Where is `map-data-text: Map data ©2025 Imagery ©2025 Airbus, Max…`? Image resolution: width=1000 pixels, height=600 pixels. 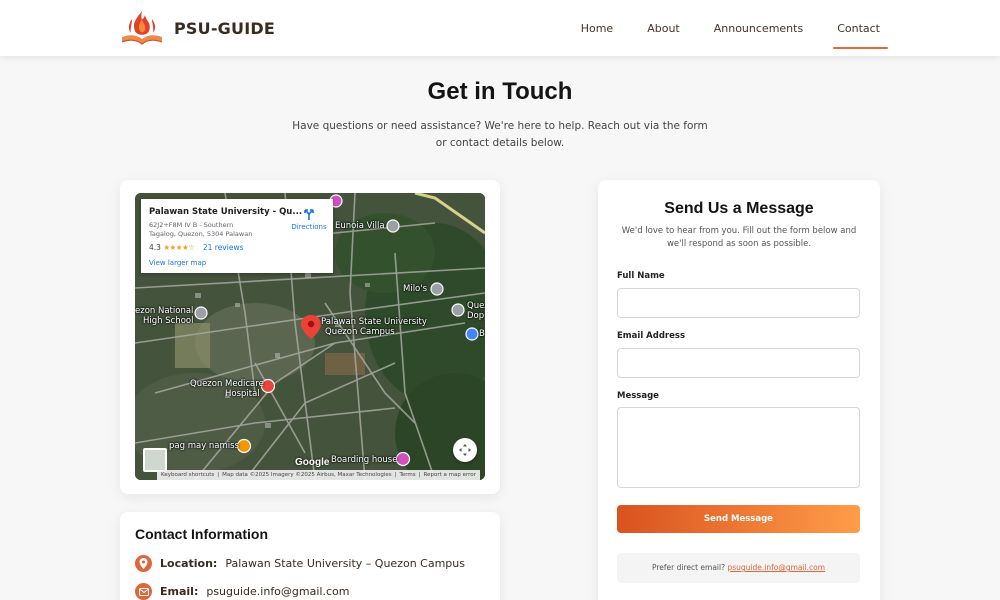 map-data-text: Map data ©2025 Imagery ©2025 Airbus, Max… is located at coordinates (307, 475).